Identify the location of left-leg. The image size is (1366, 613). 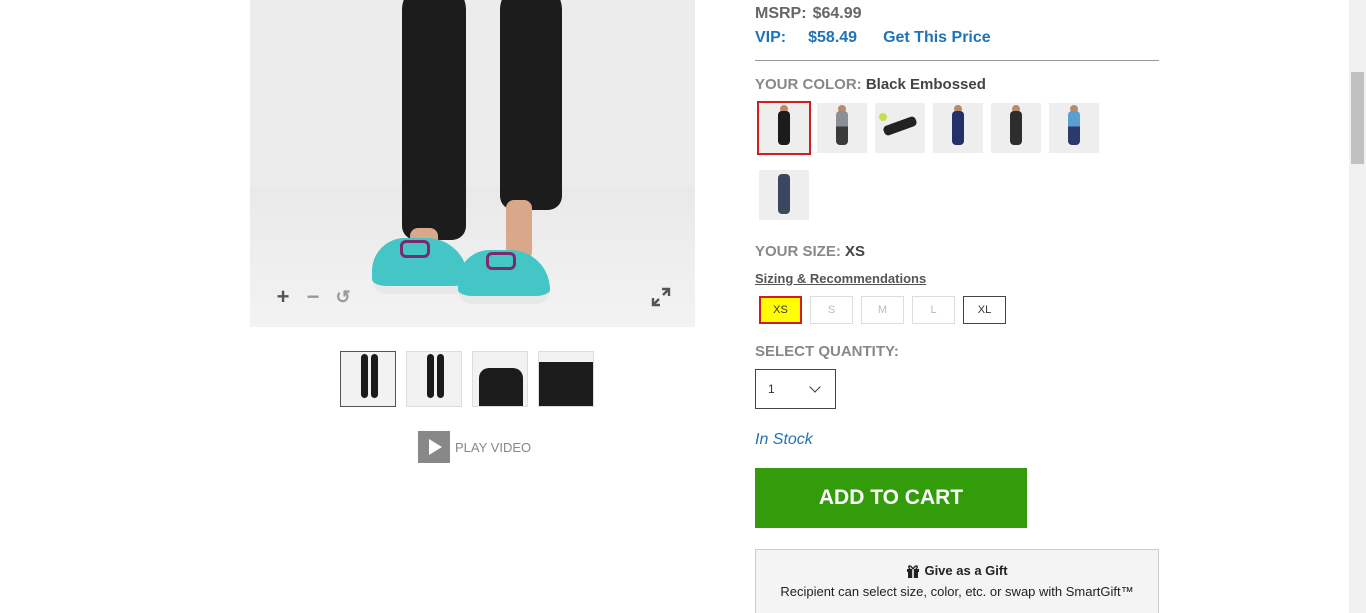
(434, 120).